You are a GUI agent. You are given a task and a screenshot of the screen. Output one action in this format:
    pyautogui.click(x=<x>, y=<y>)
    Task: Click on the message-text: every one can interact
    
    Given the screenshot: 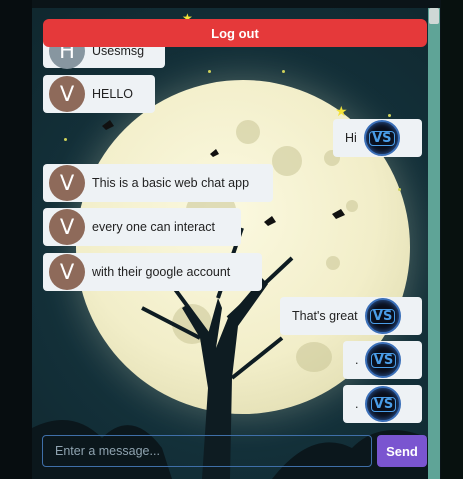 What is the action you would take?
    pyautogui.click(x=153, y=227)
    